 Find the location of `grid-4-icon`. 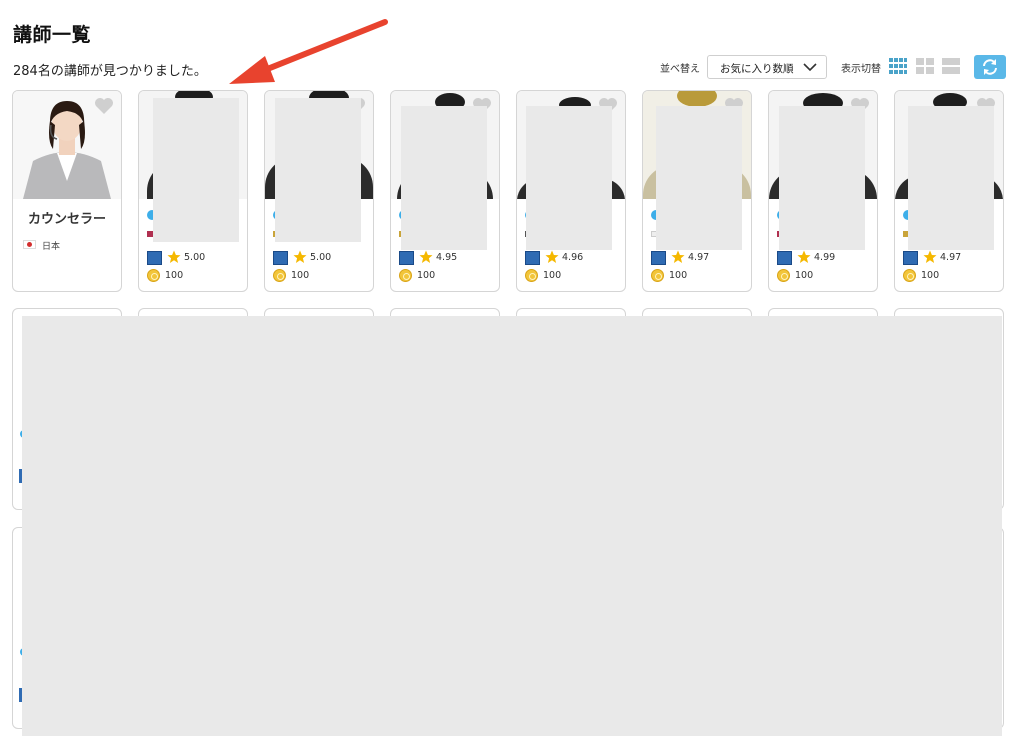

grid-4-icon is located at coordinates (898, 66).